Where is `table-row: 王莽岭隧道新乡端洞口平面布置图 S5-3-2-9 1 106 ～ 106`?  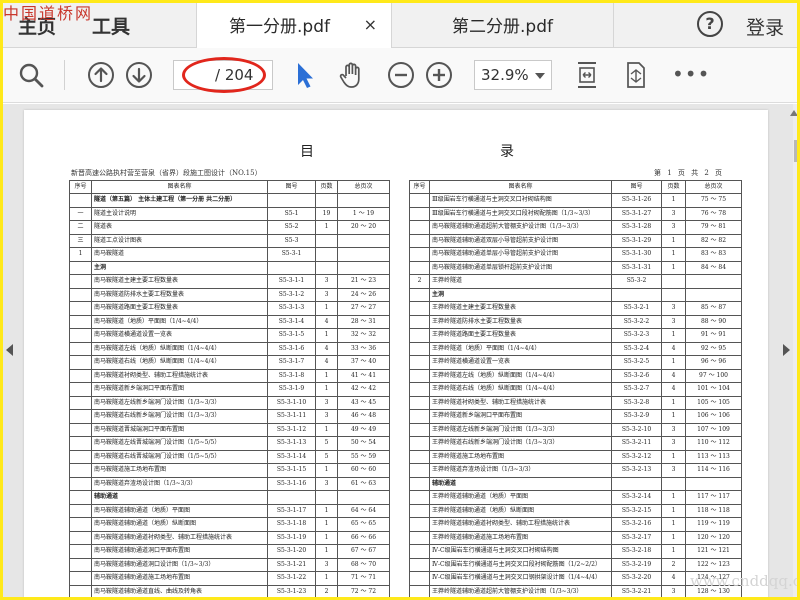
table-row: 王莽岭隧道新乡端洞口平面布置图 S5-3-2-9 1 106 ～ 106 is located at coordinates (575, 416).